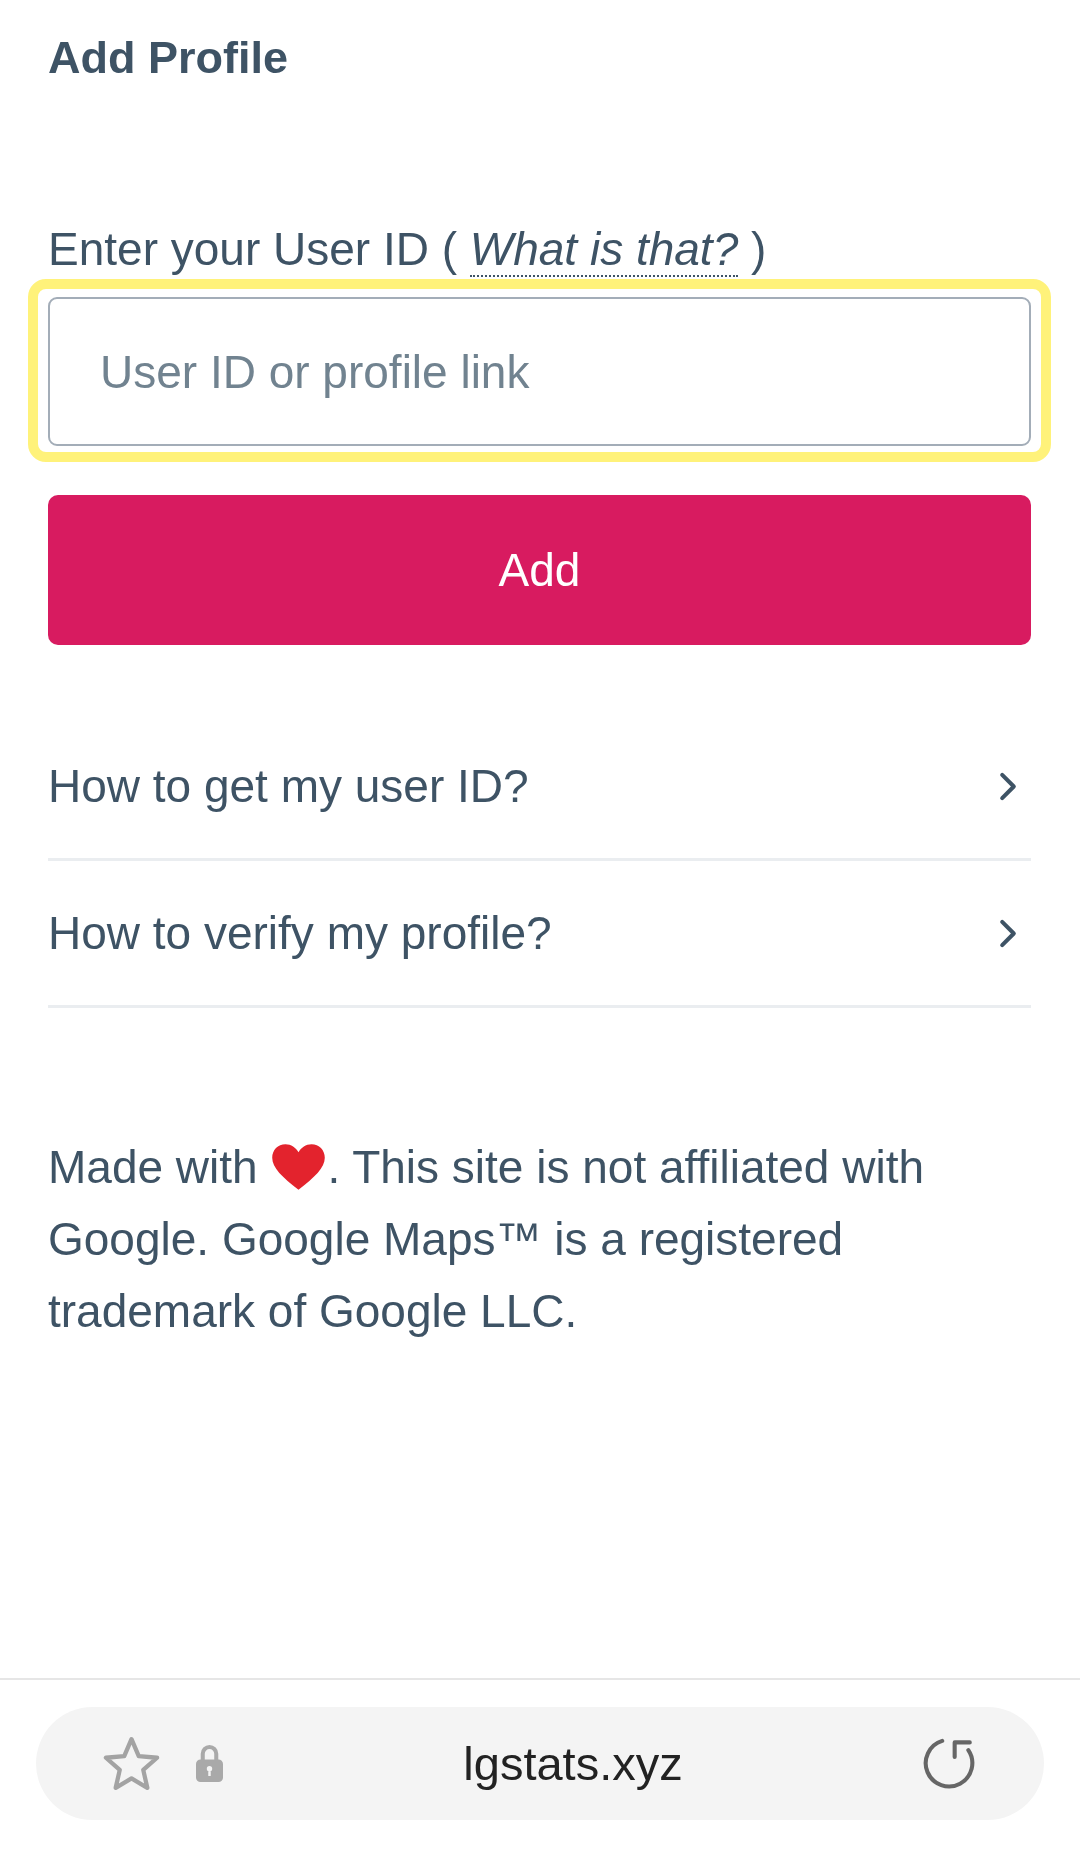 The width and height of the screenshot is (1080, 1851). Describe the element at coordinates (131, 1763) in the screenshot. I see `star-icon` at that location.